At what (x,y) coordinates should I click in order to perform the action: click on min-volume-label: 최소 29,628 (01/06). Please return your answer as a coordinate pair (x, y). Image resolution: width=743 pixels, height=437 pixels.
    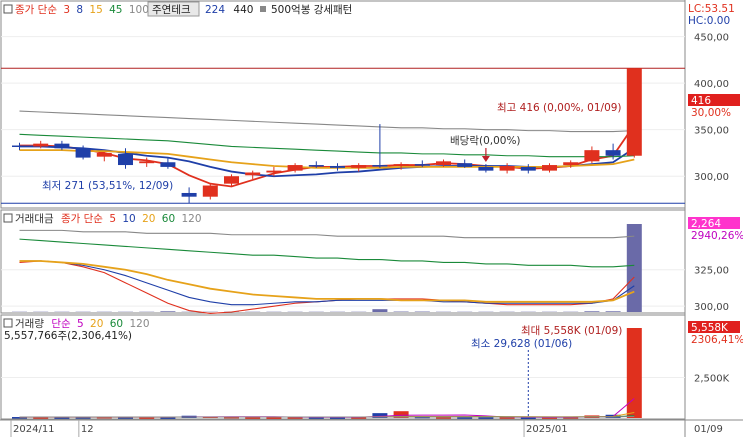
    Looking at the image, I should click on (521, 344).